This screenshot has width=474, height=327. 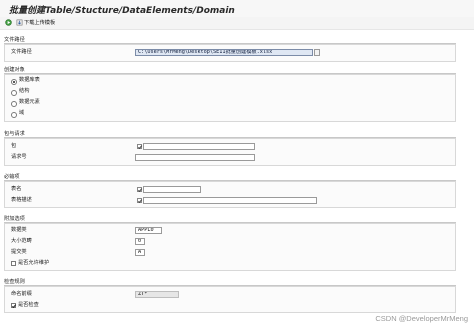 I want to click on download-icon, so click(x=19, y=22).